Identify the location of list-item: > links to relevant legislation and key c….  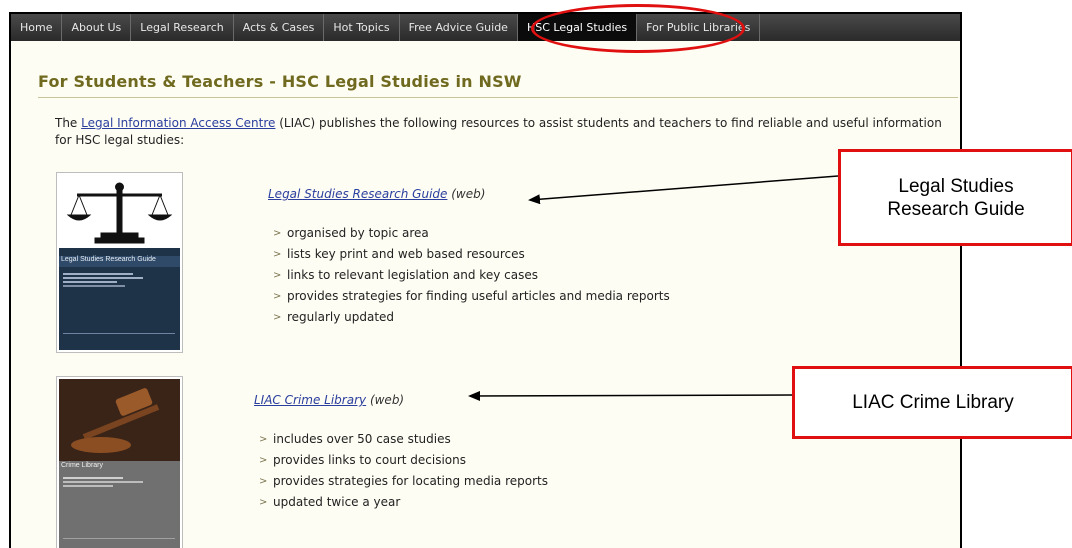
(471, 275).